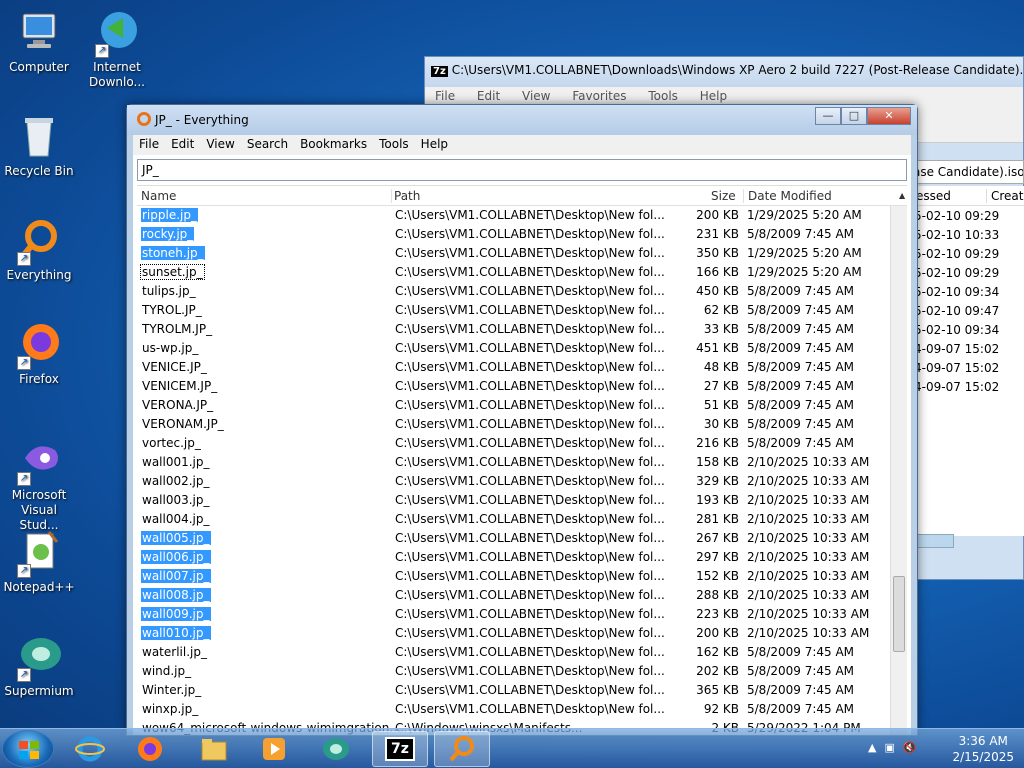 The width and height of the screenshot is (1024, 768). I want to click on file-size: 350 KB, so click(717, 253).